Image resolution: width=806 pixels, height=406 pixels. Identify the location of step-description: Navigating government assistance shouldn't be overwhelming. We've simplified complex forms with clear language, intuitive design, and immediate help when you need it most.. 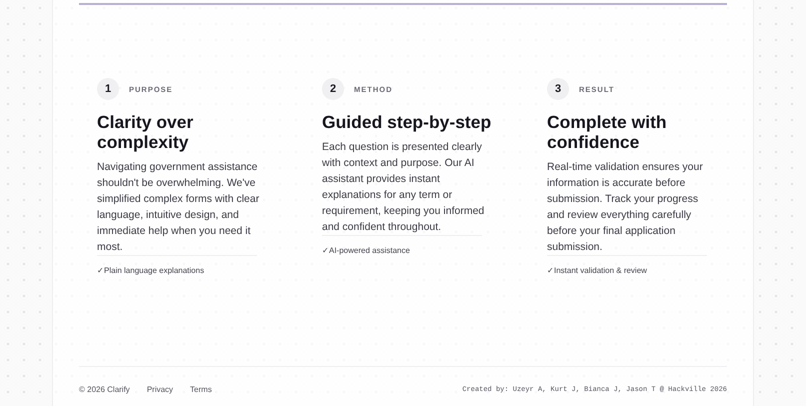
(178, 207).